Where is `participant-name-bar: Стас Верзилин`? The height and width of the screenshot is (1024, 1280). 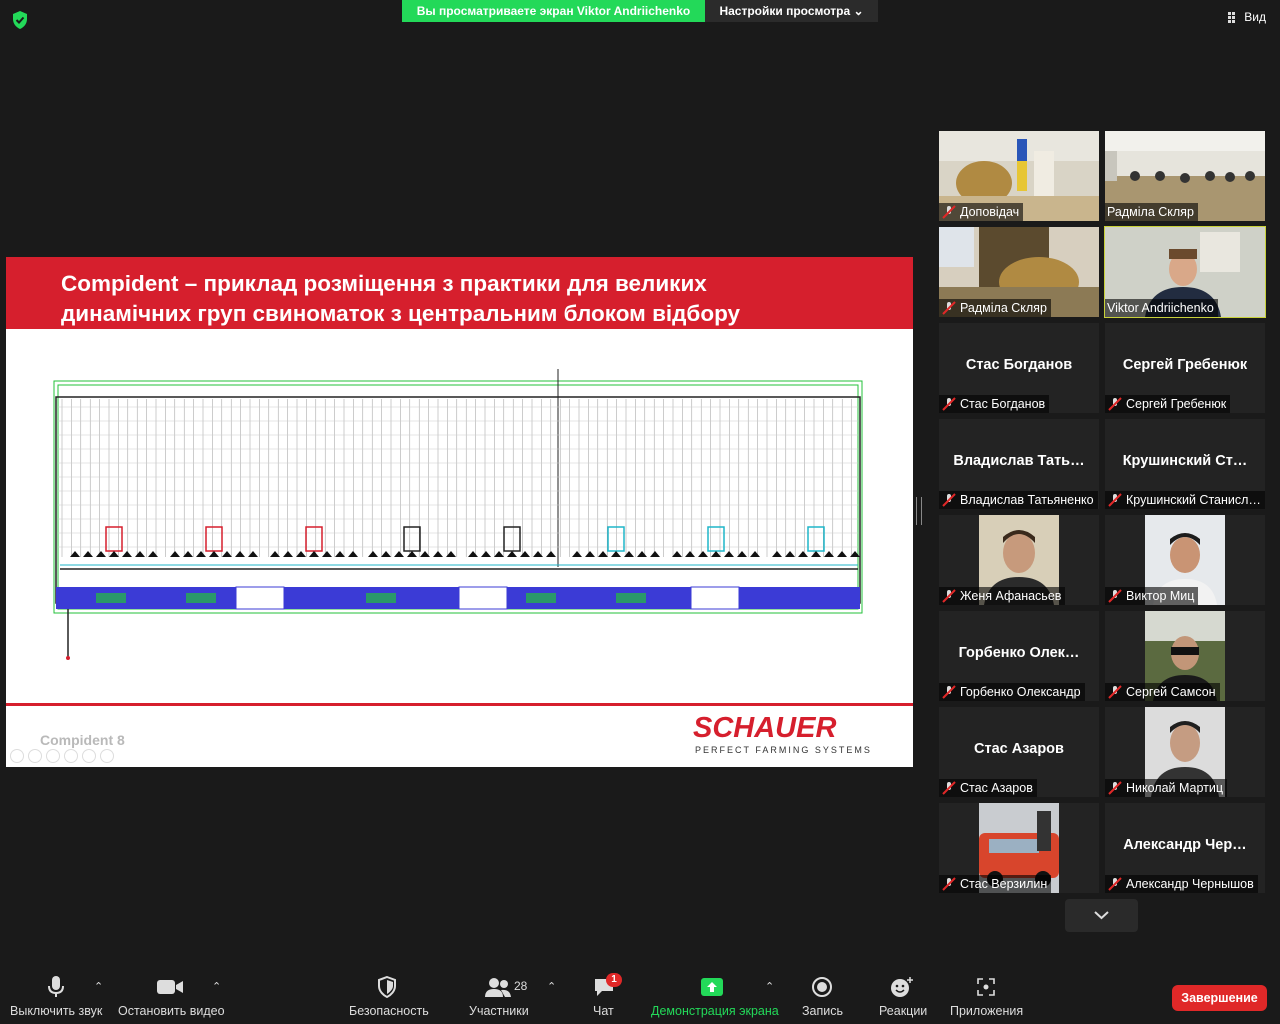
participant-name-bar: Стас Верзилин is located at coordinates (995, 884).